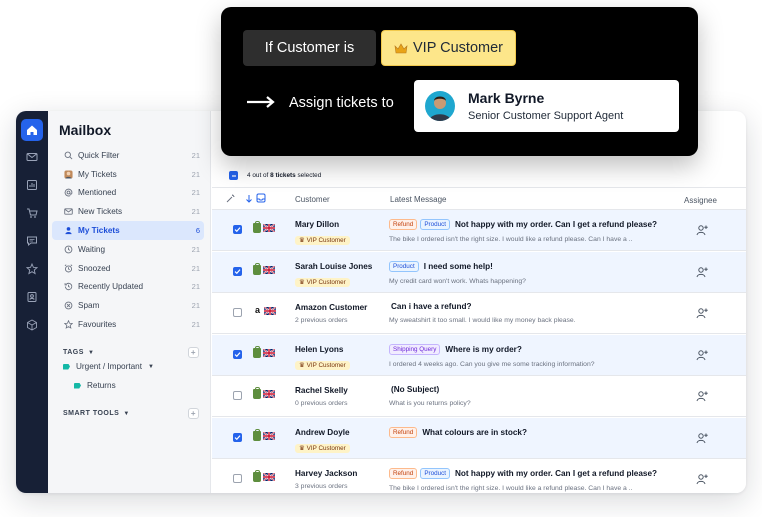 The image size is (762, 517). I want to click on message-subject: Can i have a refund?, so click(431, 306).